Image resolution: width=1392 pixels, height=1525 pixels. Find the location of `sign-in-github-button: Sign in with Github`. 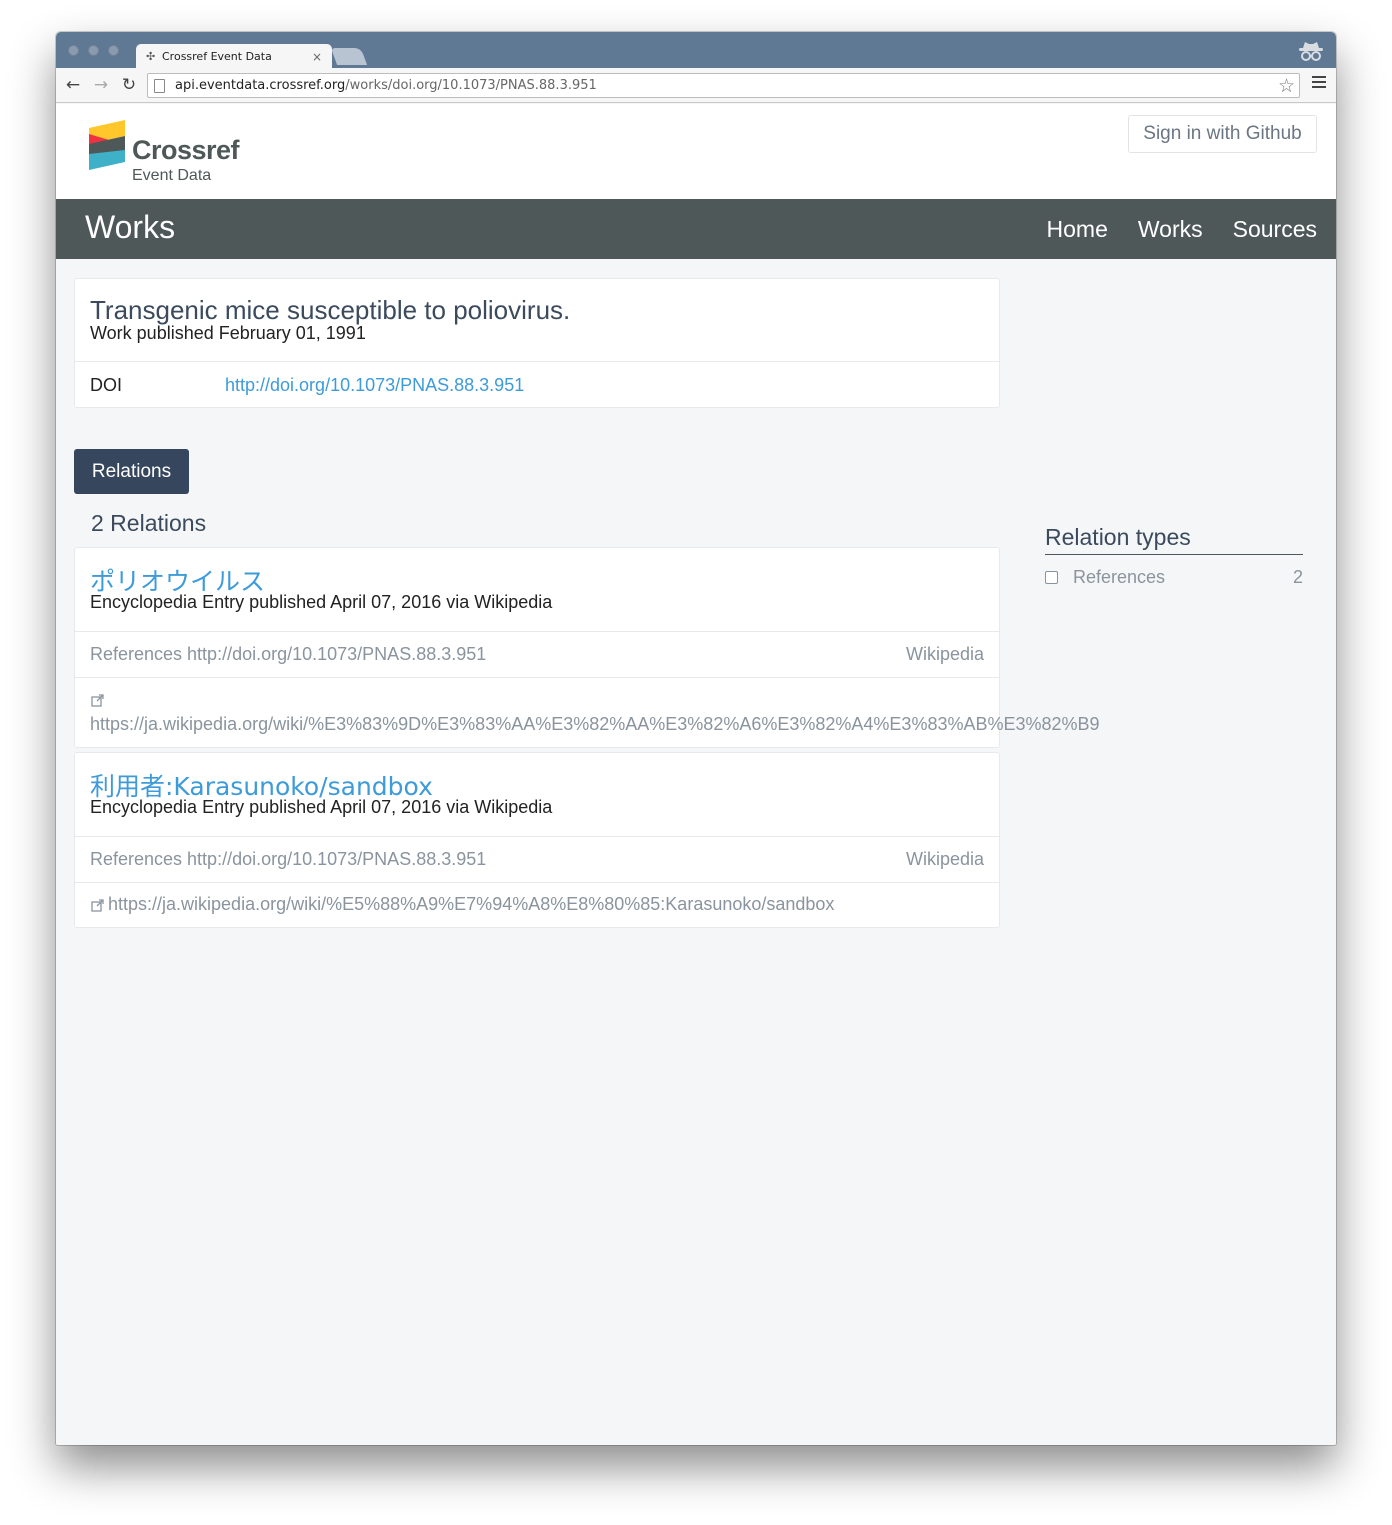

sign-in-github-button: Sign in with Github is located at coordinates (1222, 134).